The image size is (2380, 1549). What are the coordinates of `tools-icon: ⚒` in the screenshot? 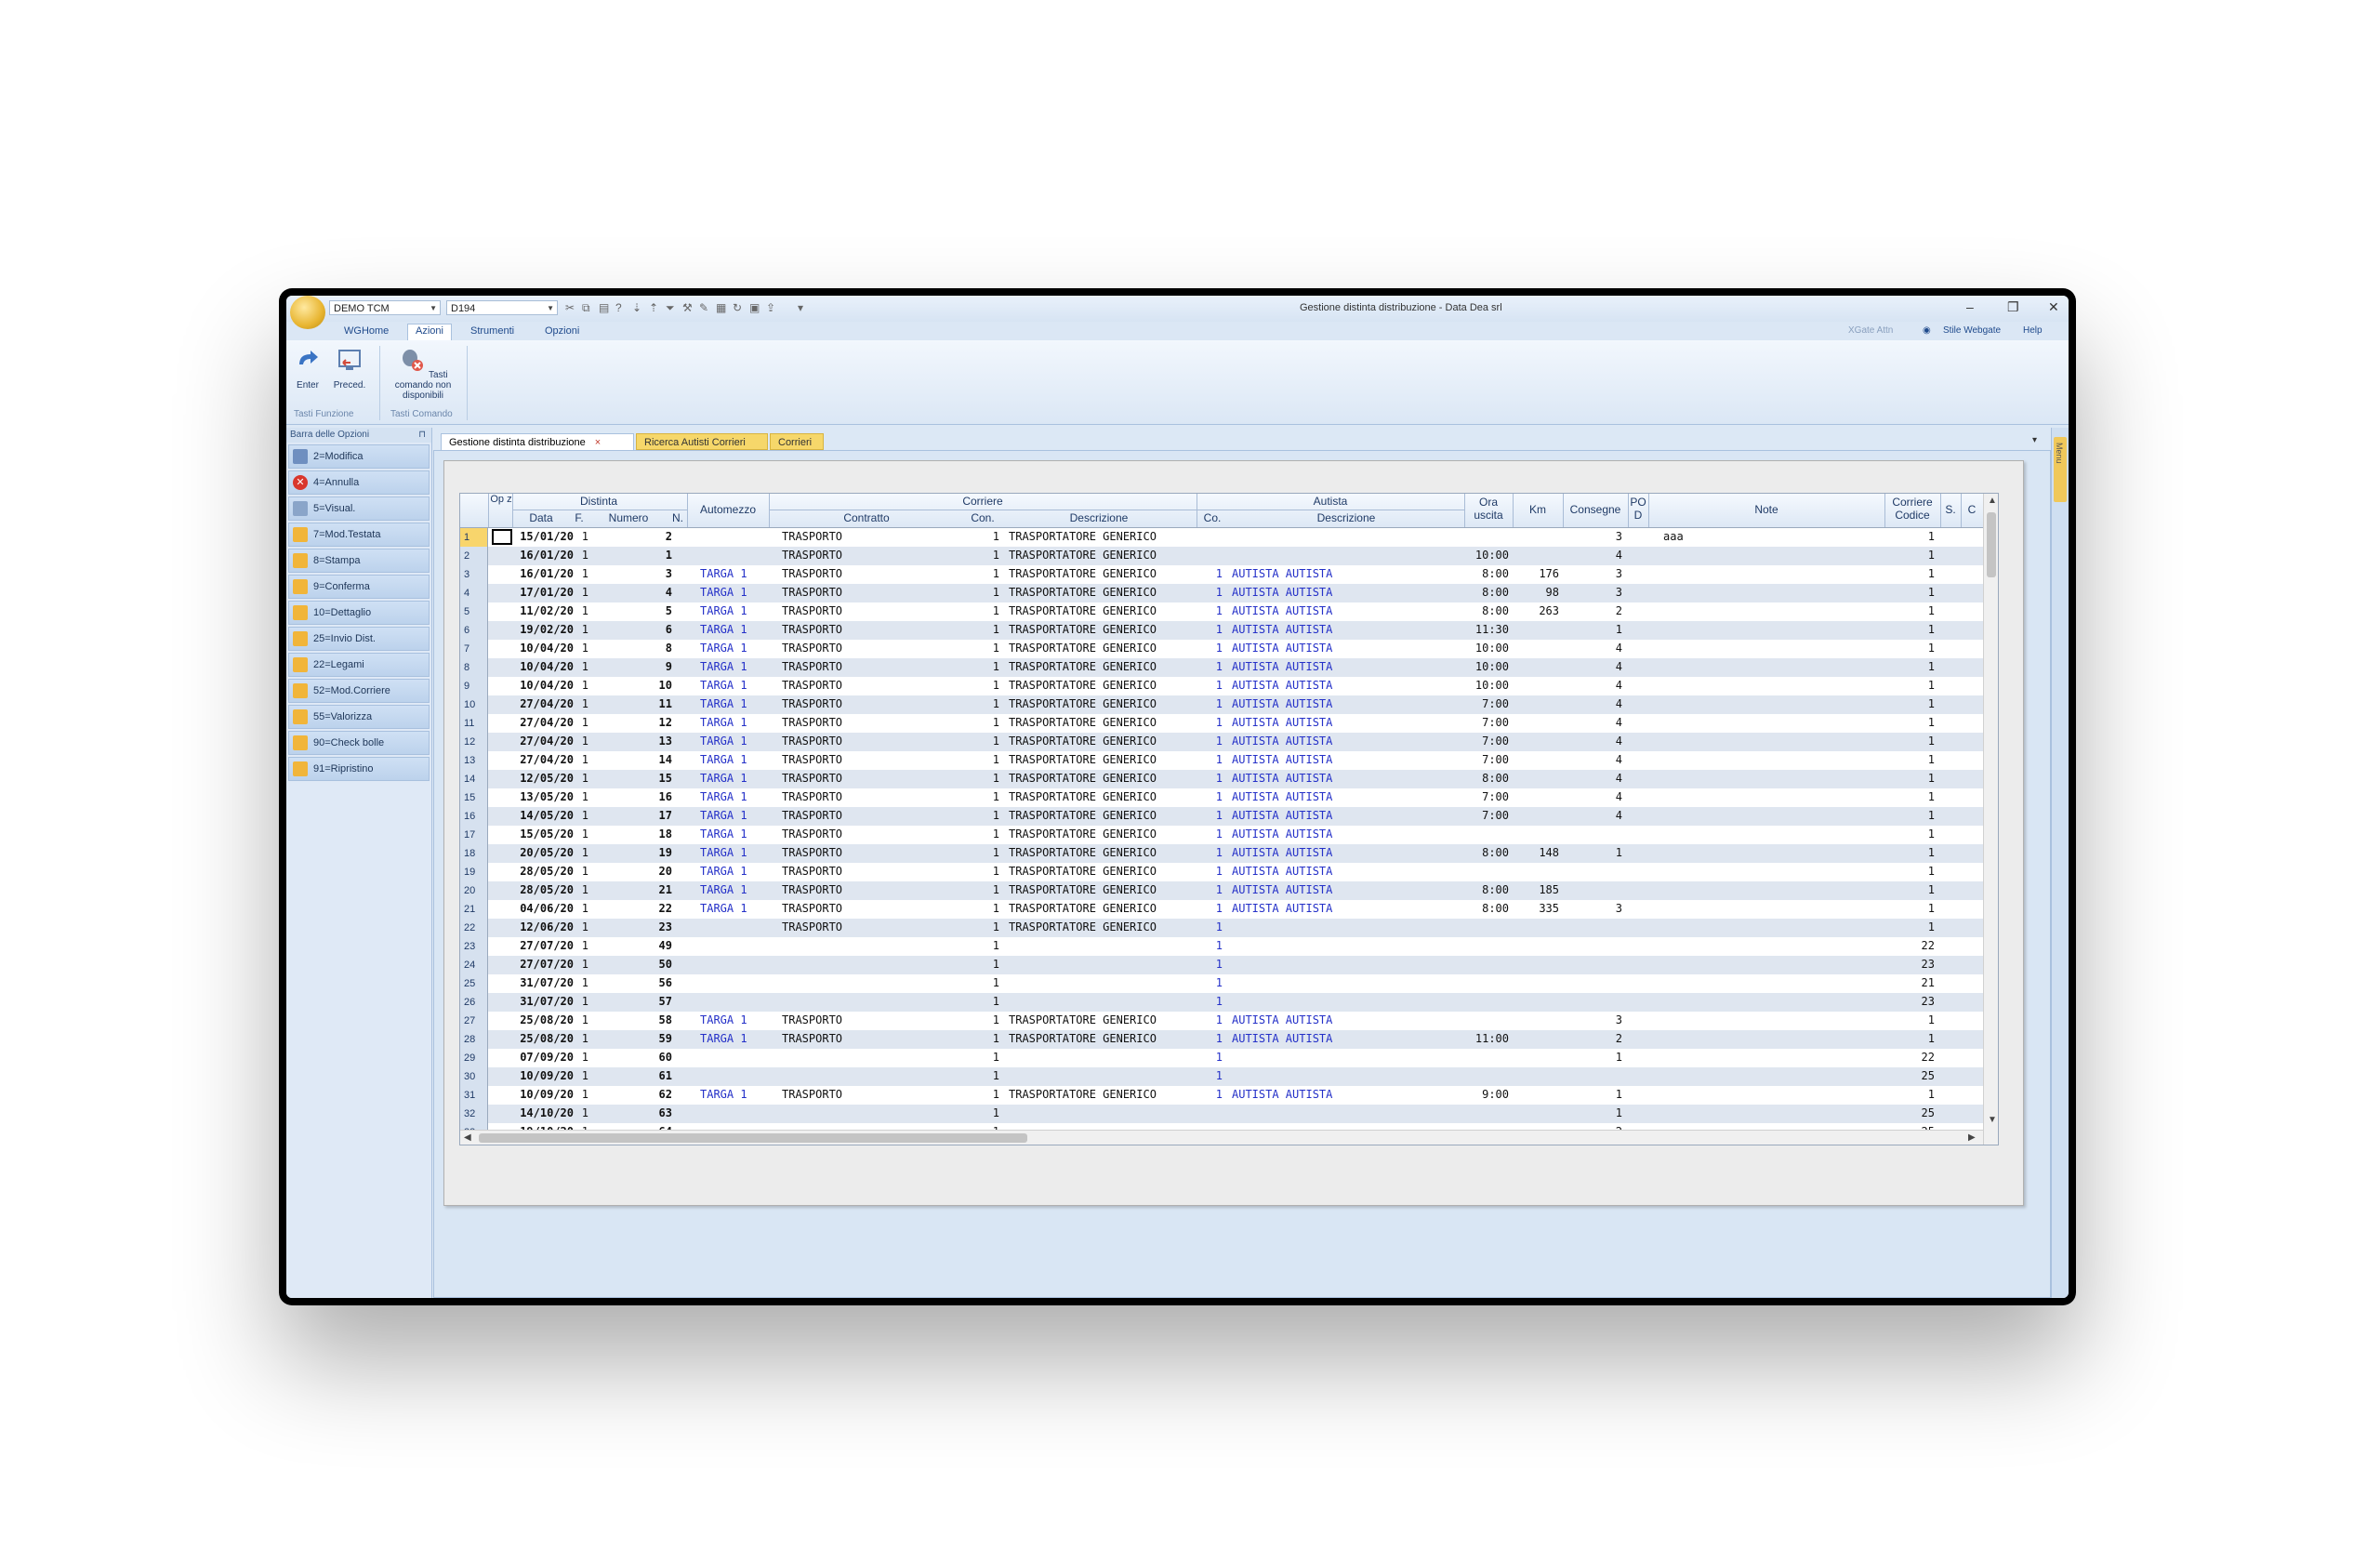 It's located at (687, 307).